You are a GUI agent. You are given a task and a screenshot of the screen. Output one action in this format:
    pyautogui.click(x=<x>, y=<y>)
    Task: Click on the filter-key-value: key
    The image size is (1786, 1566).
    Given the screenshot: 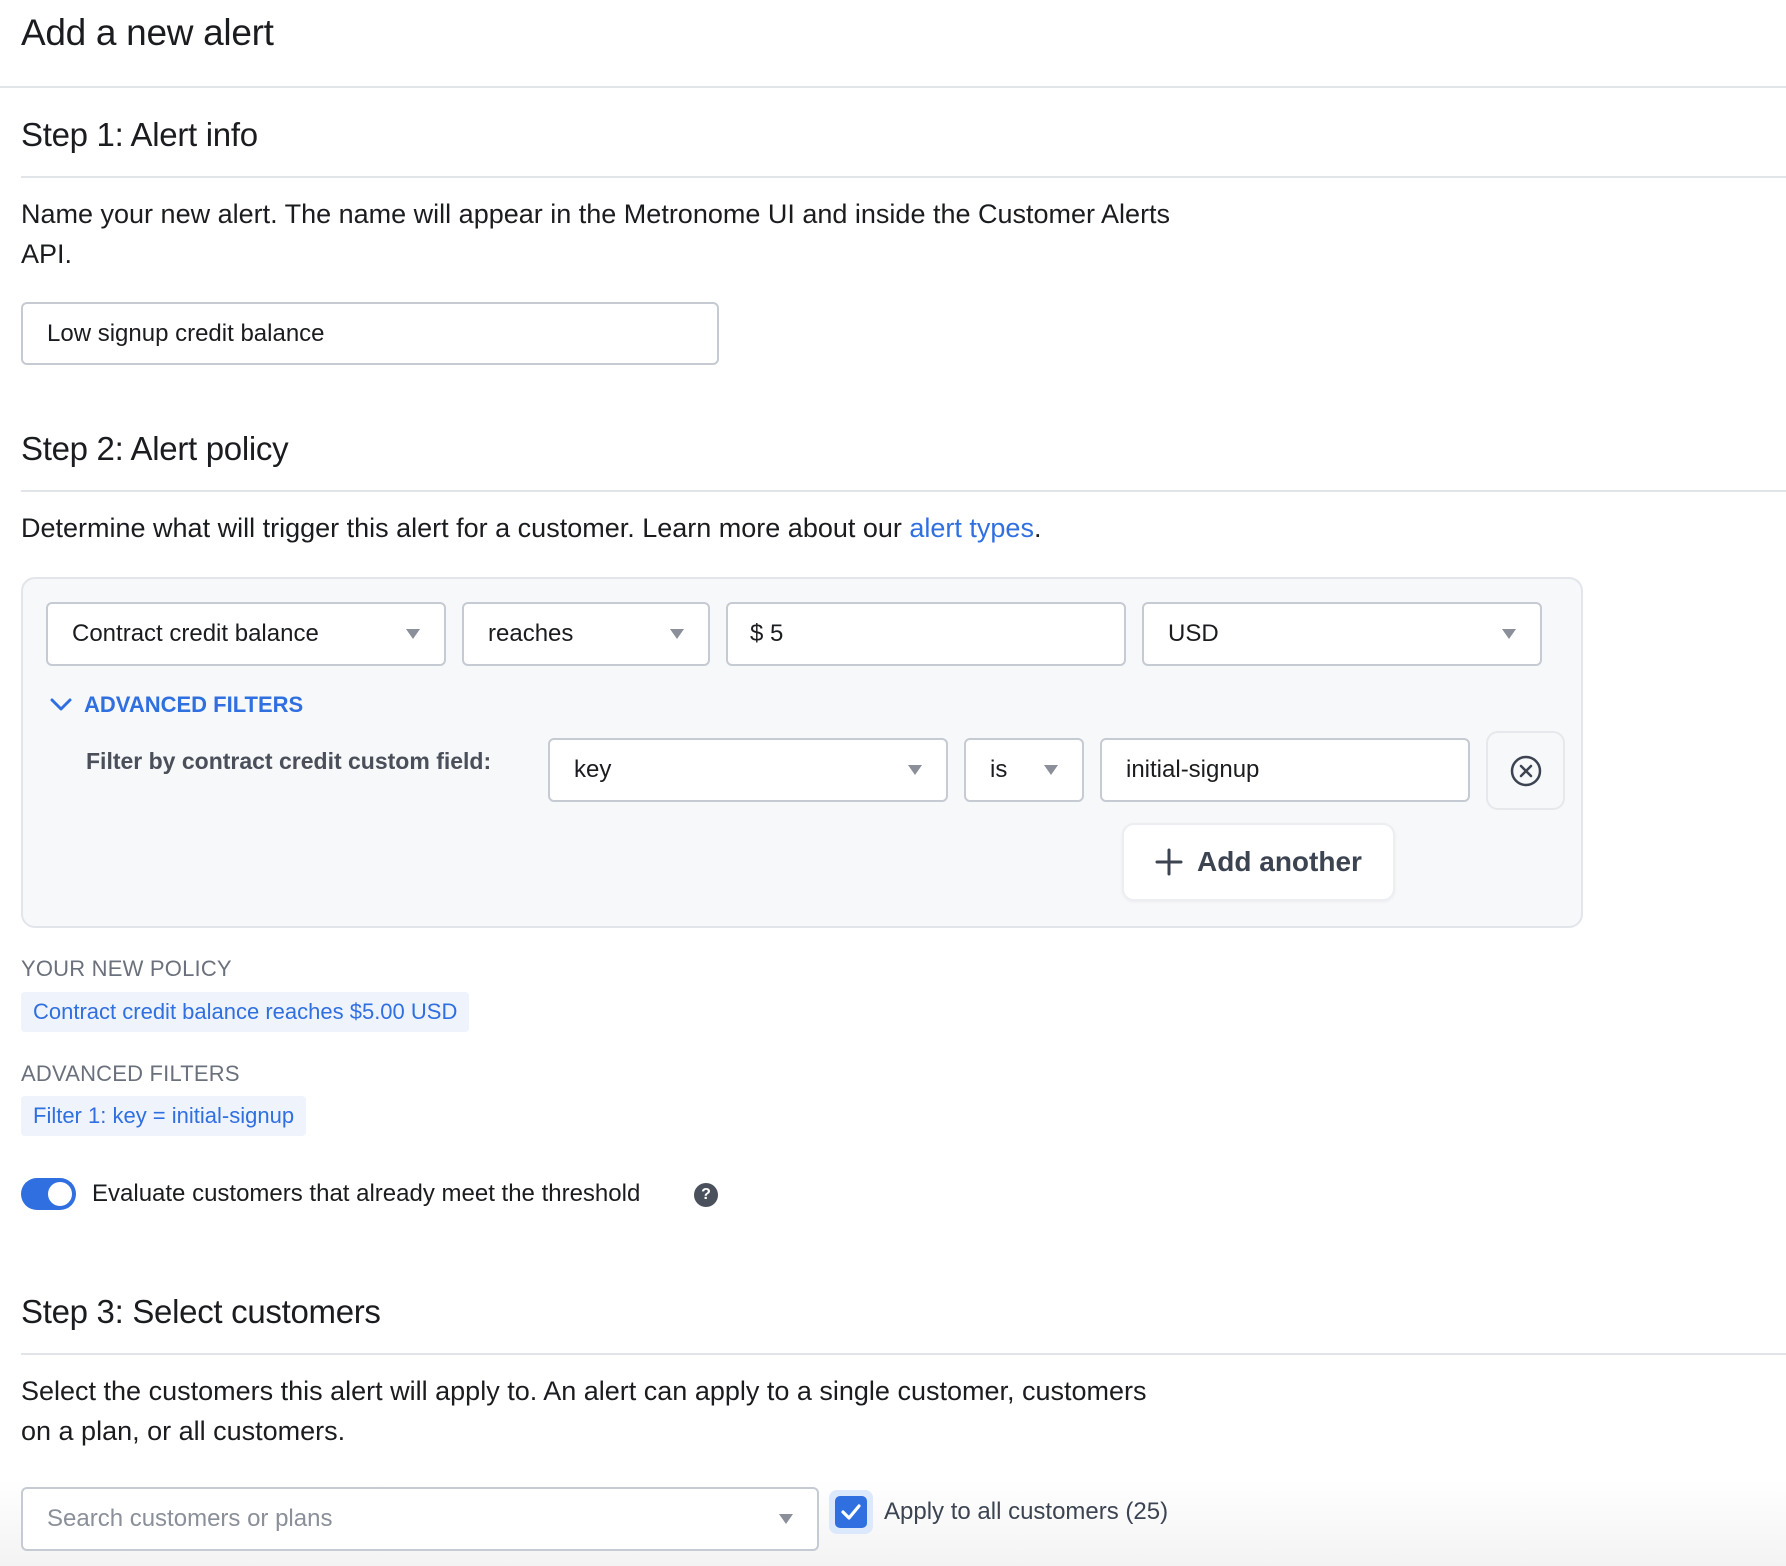 What is the action you would take?
    pyautogui.click(x=593, y=769)
    